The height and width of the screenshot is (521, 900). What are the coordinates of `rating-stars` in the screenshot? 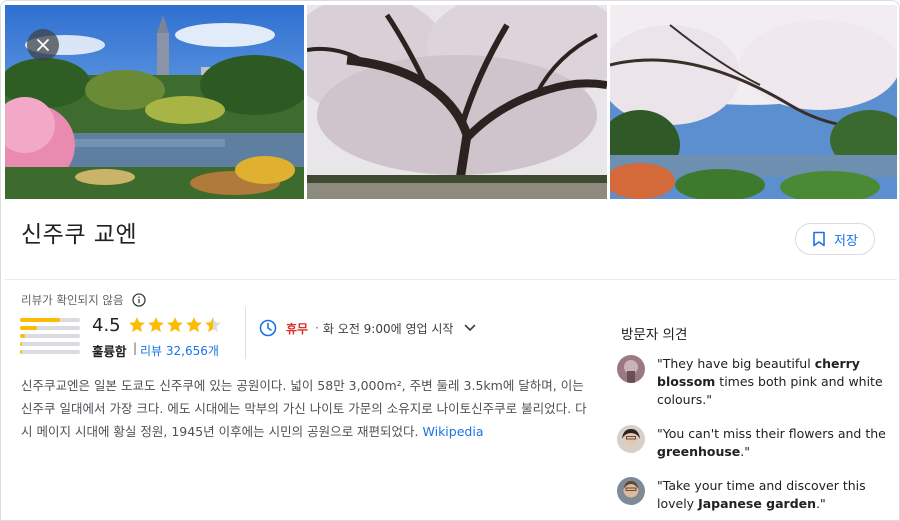 It's located at (175, 325).